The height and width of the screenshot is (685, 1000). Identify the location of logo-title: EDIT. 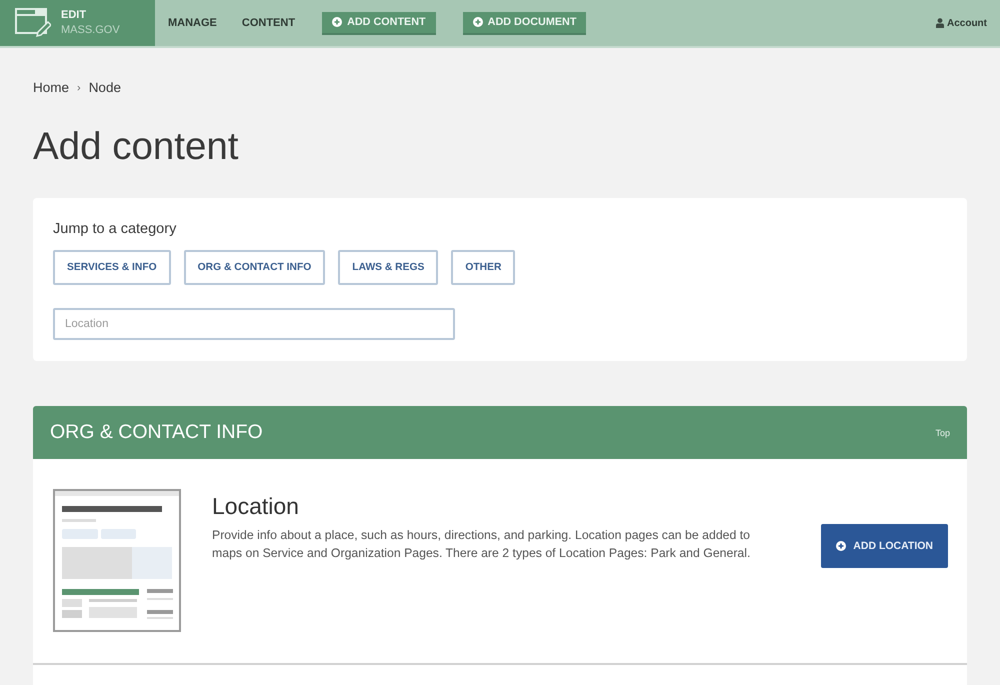
(74, 15).